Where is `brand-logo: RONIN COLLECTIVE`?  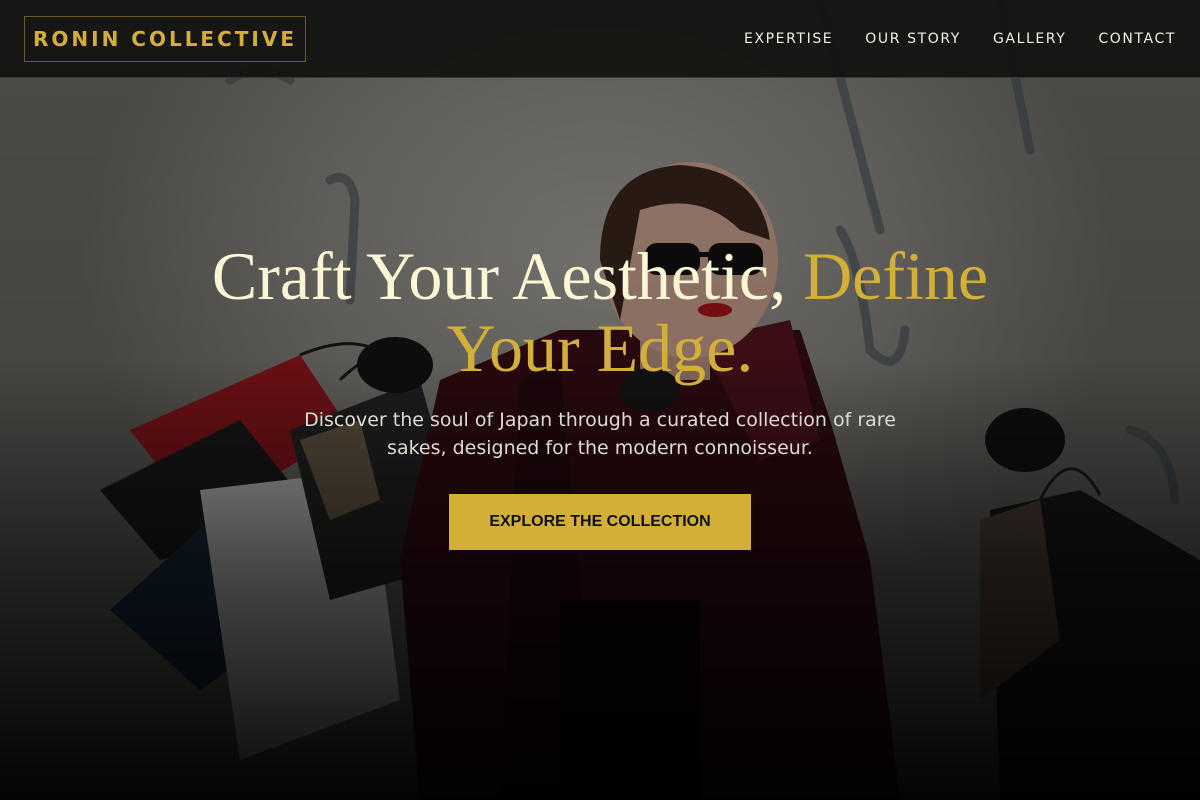
brand-logo: RONIN COLLECTIVE is located at coordinates (165, 39).